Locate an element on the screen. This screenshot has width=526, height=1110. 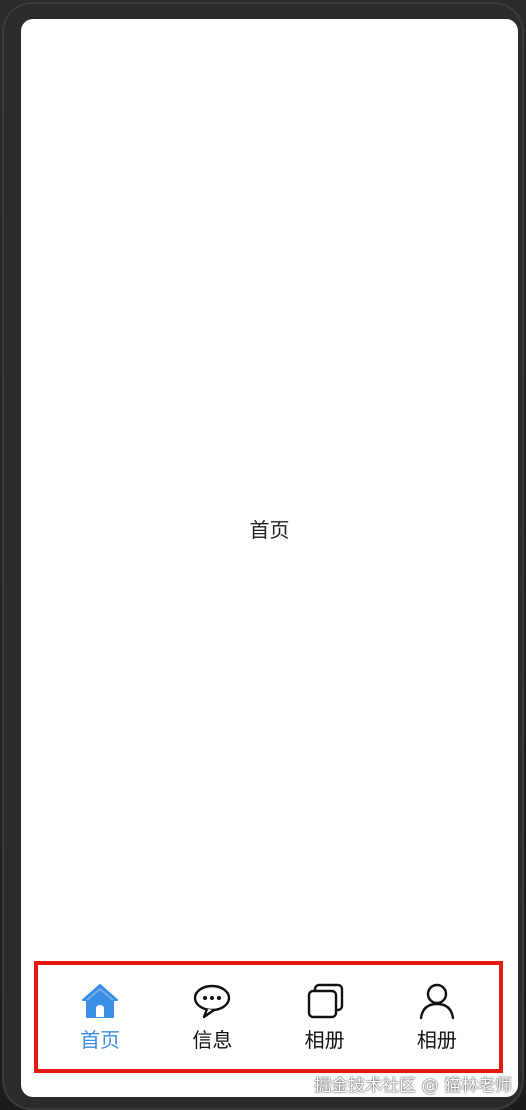
tab-messages: 信息 is located at coordinates (212, 1017).